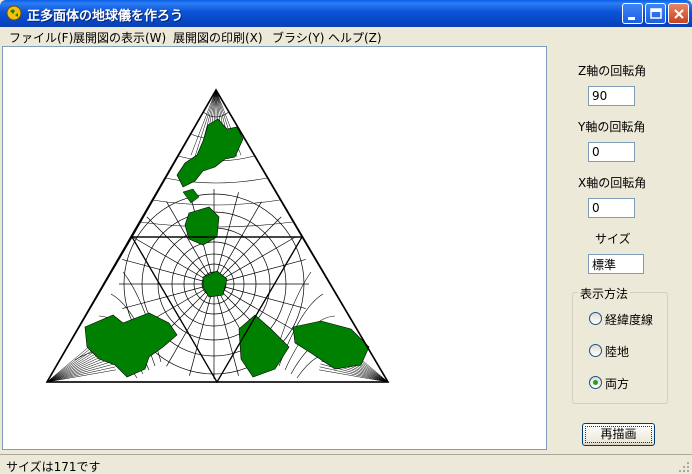 The width and height of the screenshot is (692, 474). I want to click on menu-view-net: 展開図の表示(W), so click(119, 37).